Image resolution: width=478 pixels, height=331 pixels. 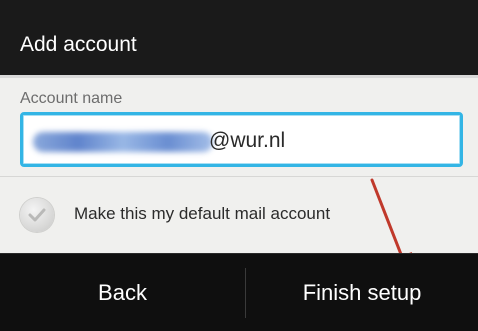 What do you see at coordinates (122, 292) in the screenshot?
I see `back-button: Back` at bounding box center [122, 292].